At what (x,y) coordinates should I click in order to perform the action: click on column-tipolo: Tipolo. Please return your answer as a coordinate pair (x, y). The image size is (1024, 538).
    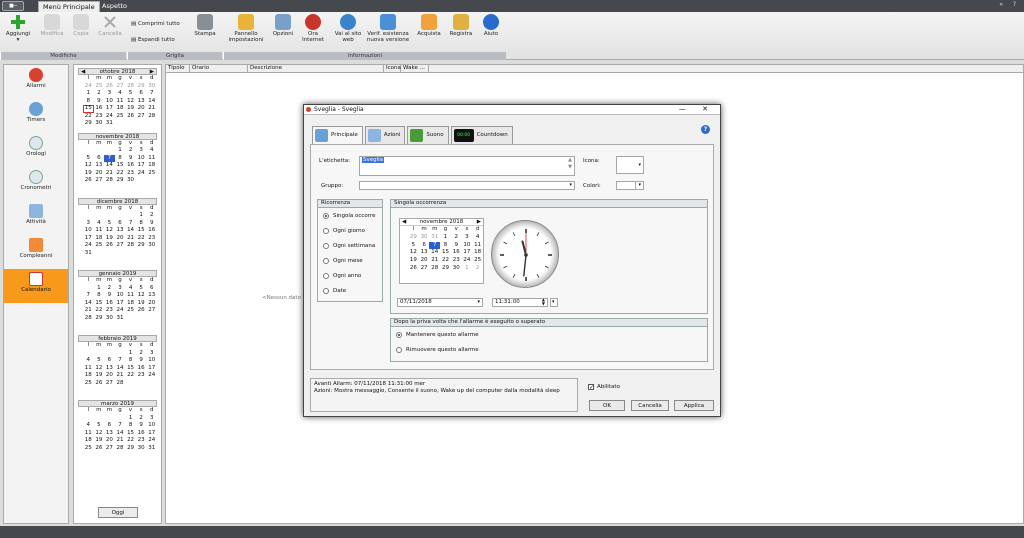
    Looking at the image, I should click on (178, 68).